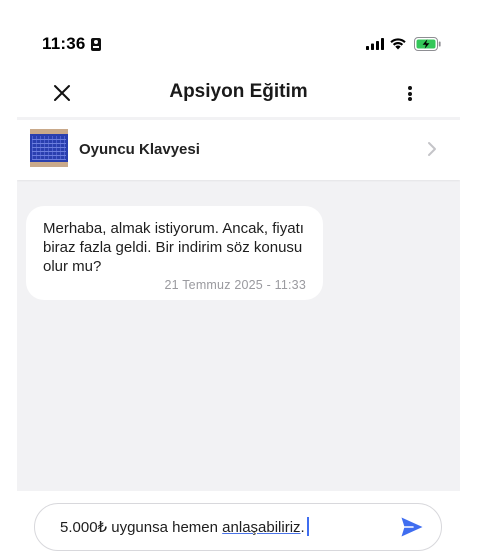 Image resolution: width=477 pixels, height=560 pixels. What do you see at coordinates (432, 149) in the screenshot?
I see `chevron-right-icon` at bounding box center [432, 149].